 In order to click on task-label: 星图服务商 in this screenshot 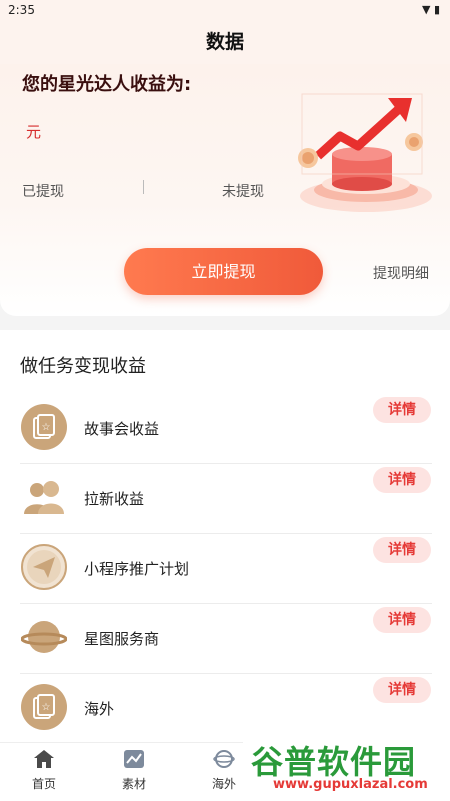, I will do `click(122, 639)`.